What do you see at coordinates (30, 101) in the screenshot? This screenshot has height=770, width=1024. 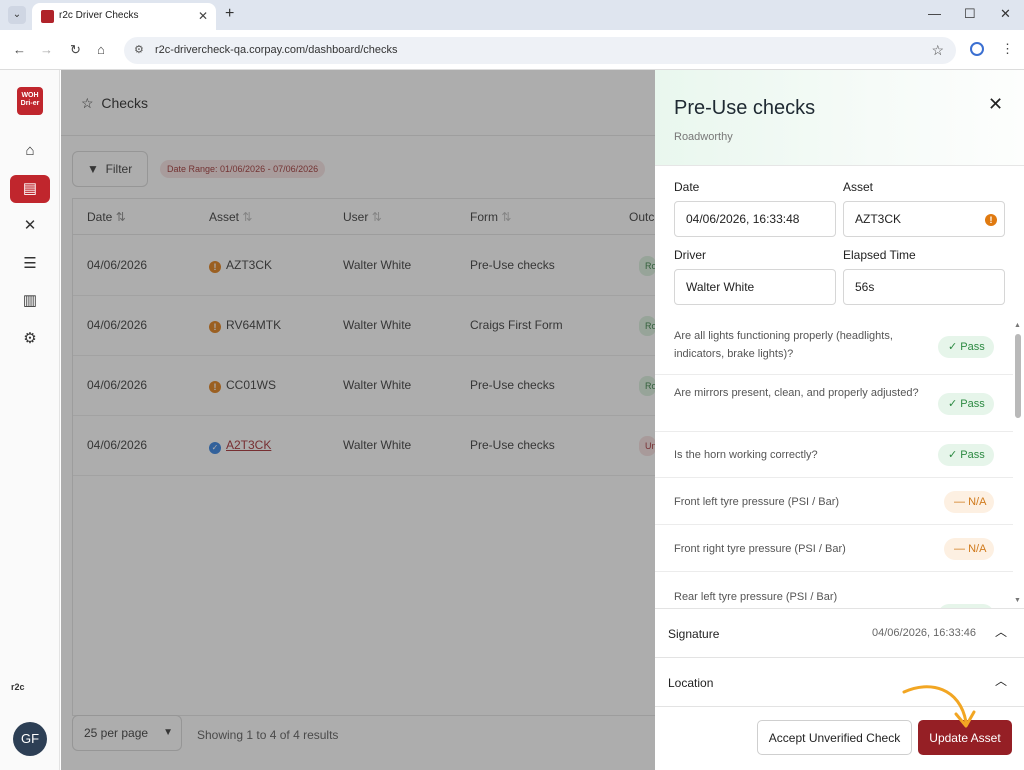 I see `app-logo: WOH Dri-er` at bounding box center [30, 101].